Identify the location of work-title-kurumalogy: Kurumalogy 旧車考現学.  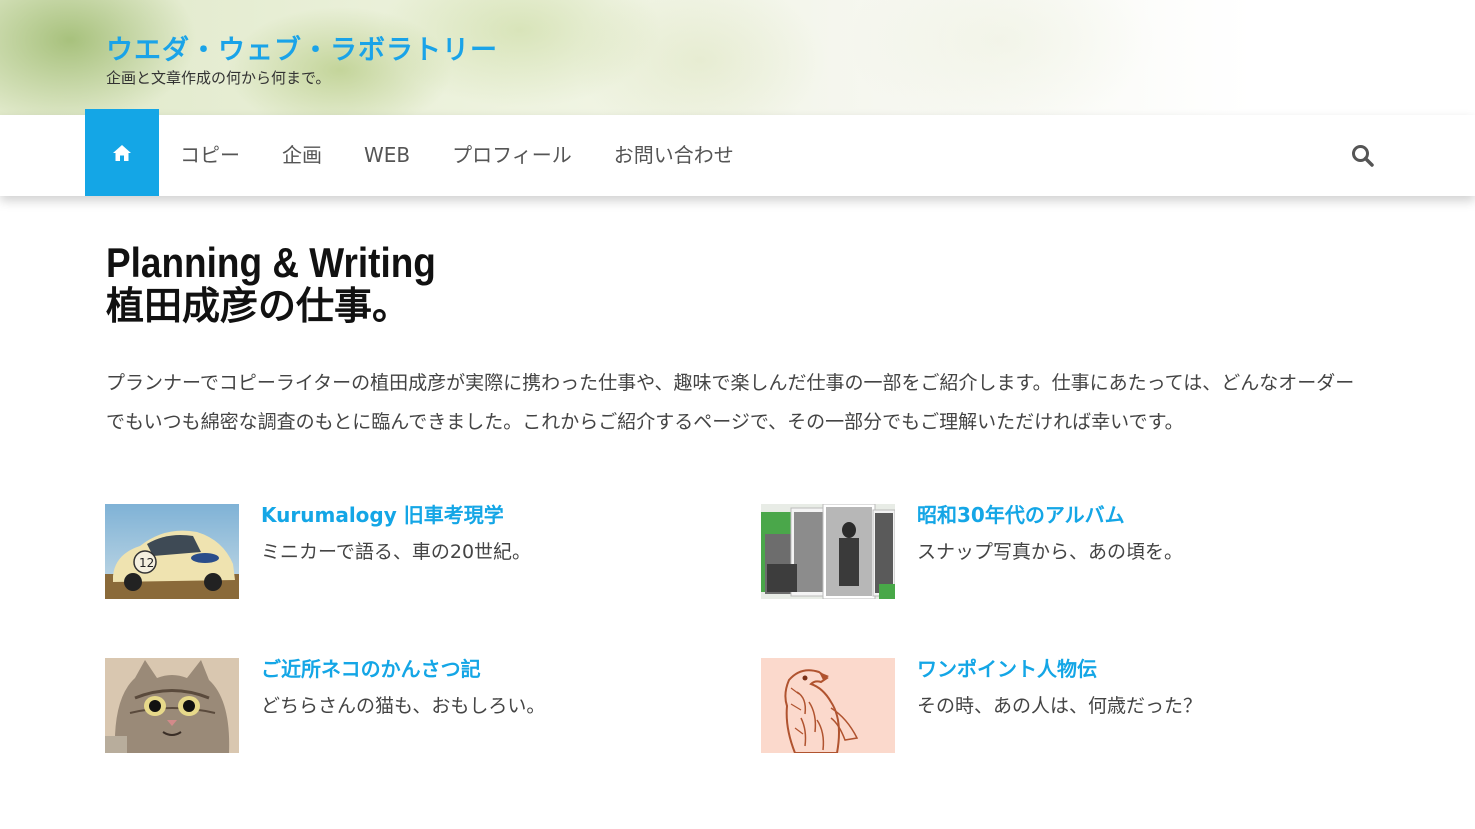
(382, 513).